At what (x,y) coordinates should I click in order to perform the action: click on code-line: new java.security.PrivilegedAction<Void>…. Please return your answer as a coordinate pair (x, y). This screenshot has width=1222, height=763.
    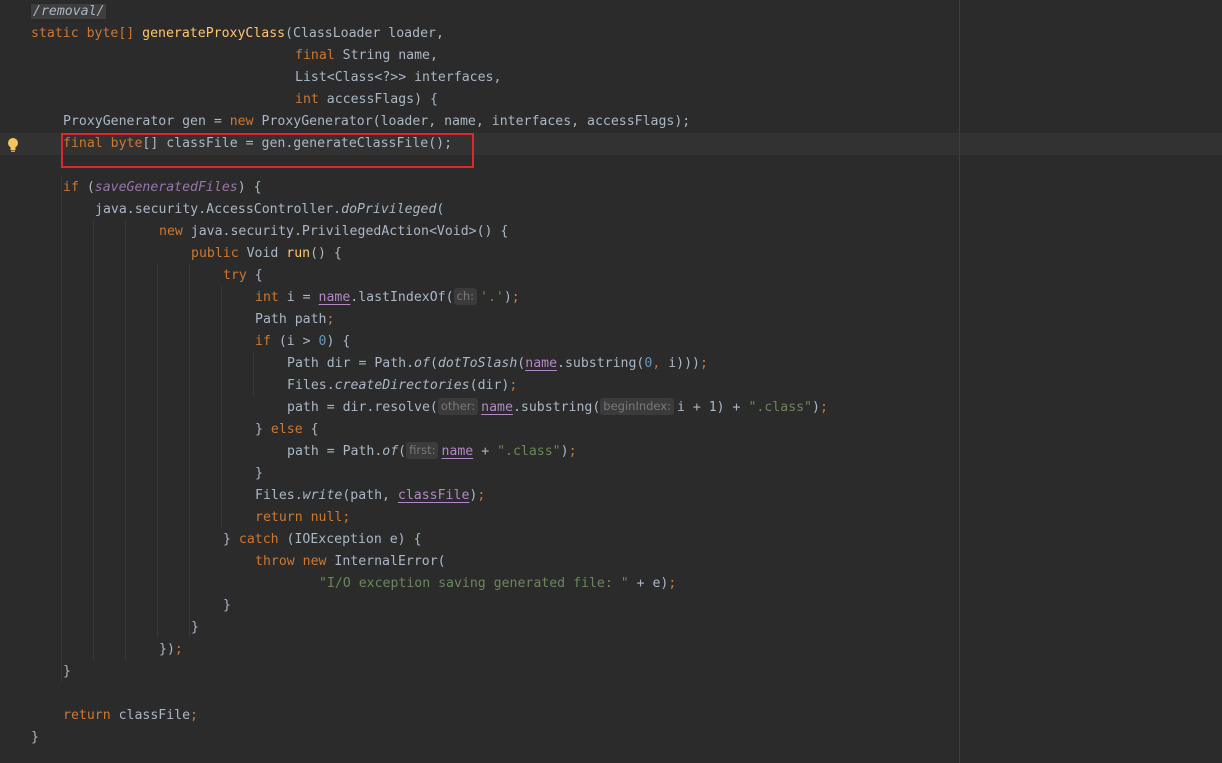
    Looking at the image, I should click on (333, 232).